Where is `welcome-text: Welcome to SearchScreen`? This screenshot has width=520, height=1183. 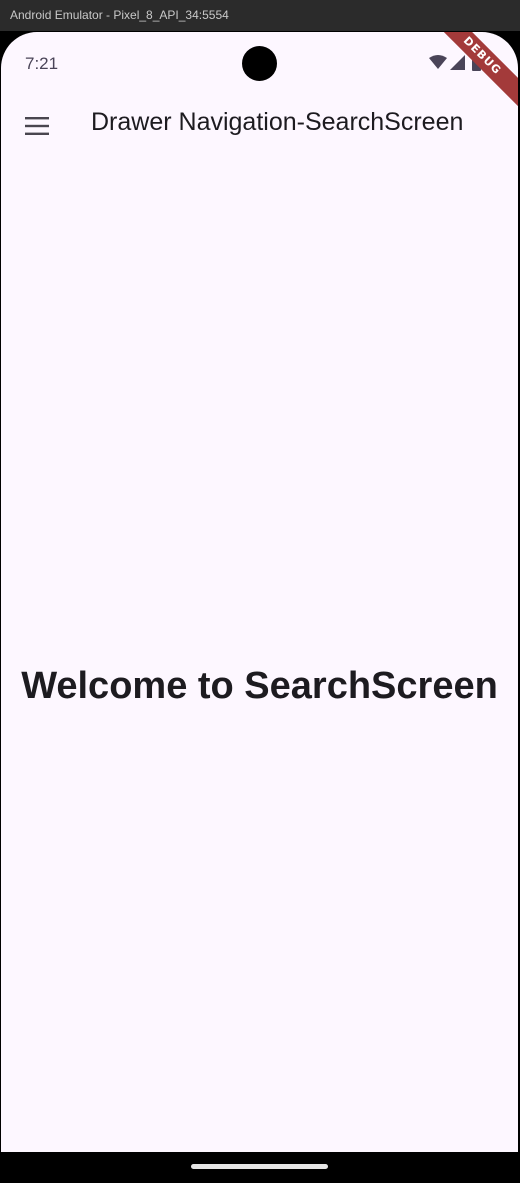
welcome-text: Welcome to SearchScreen is located at coordinates (259, 686).